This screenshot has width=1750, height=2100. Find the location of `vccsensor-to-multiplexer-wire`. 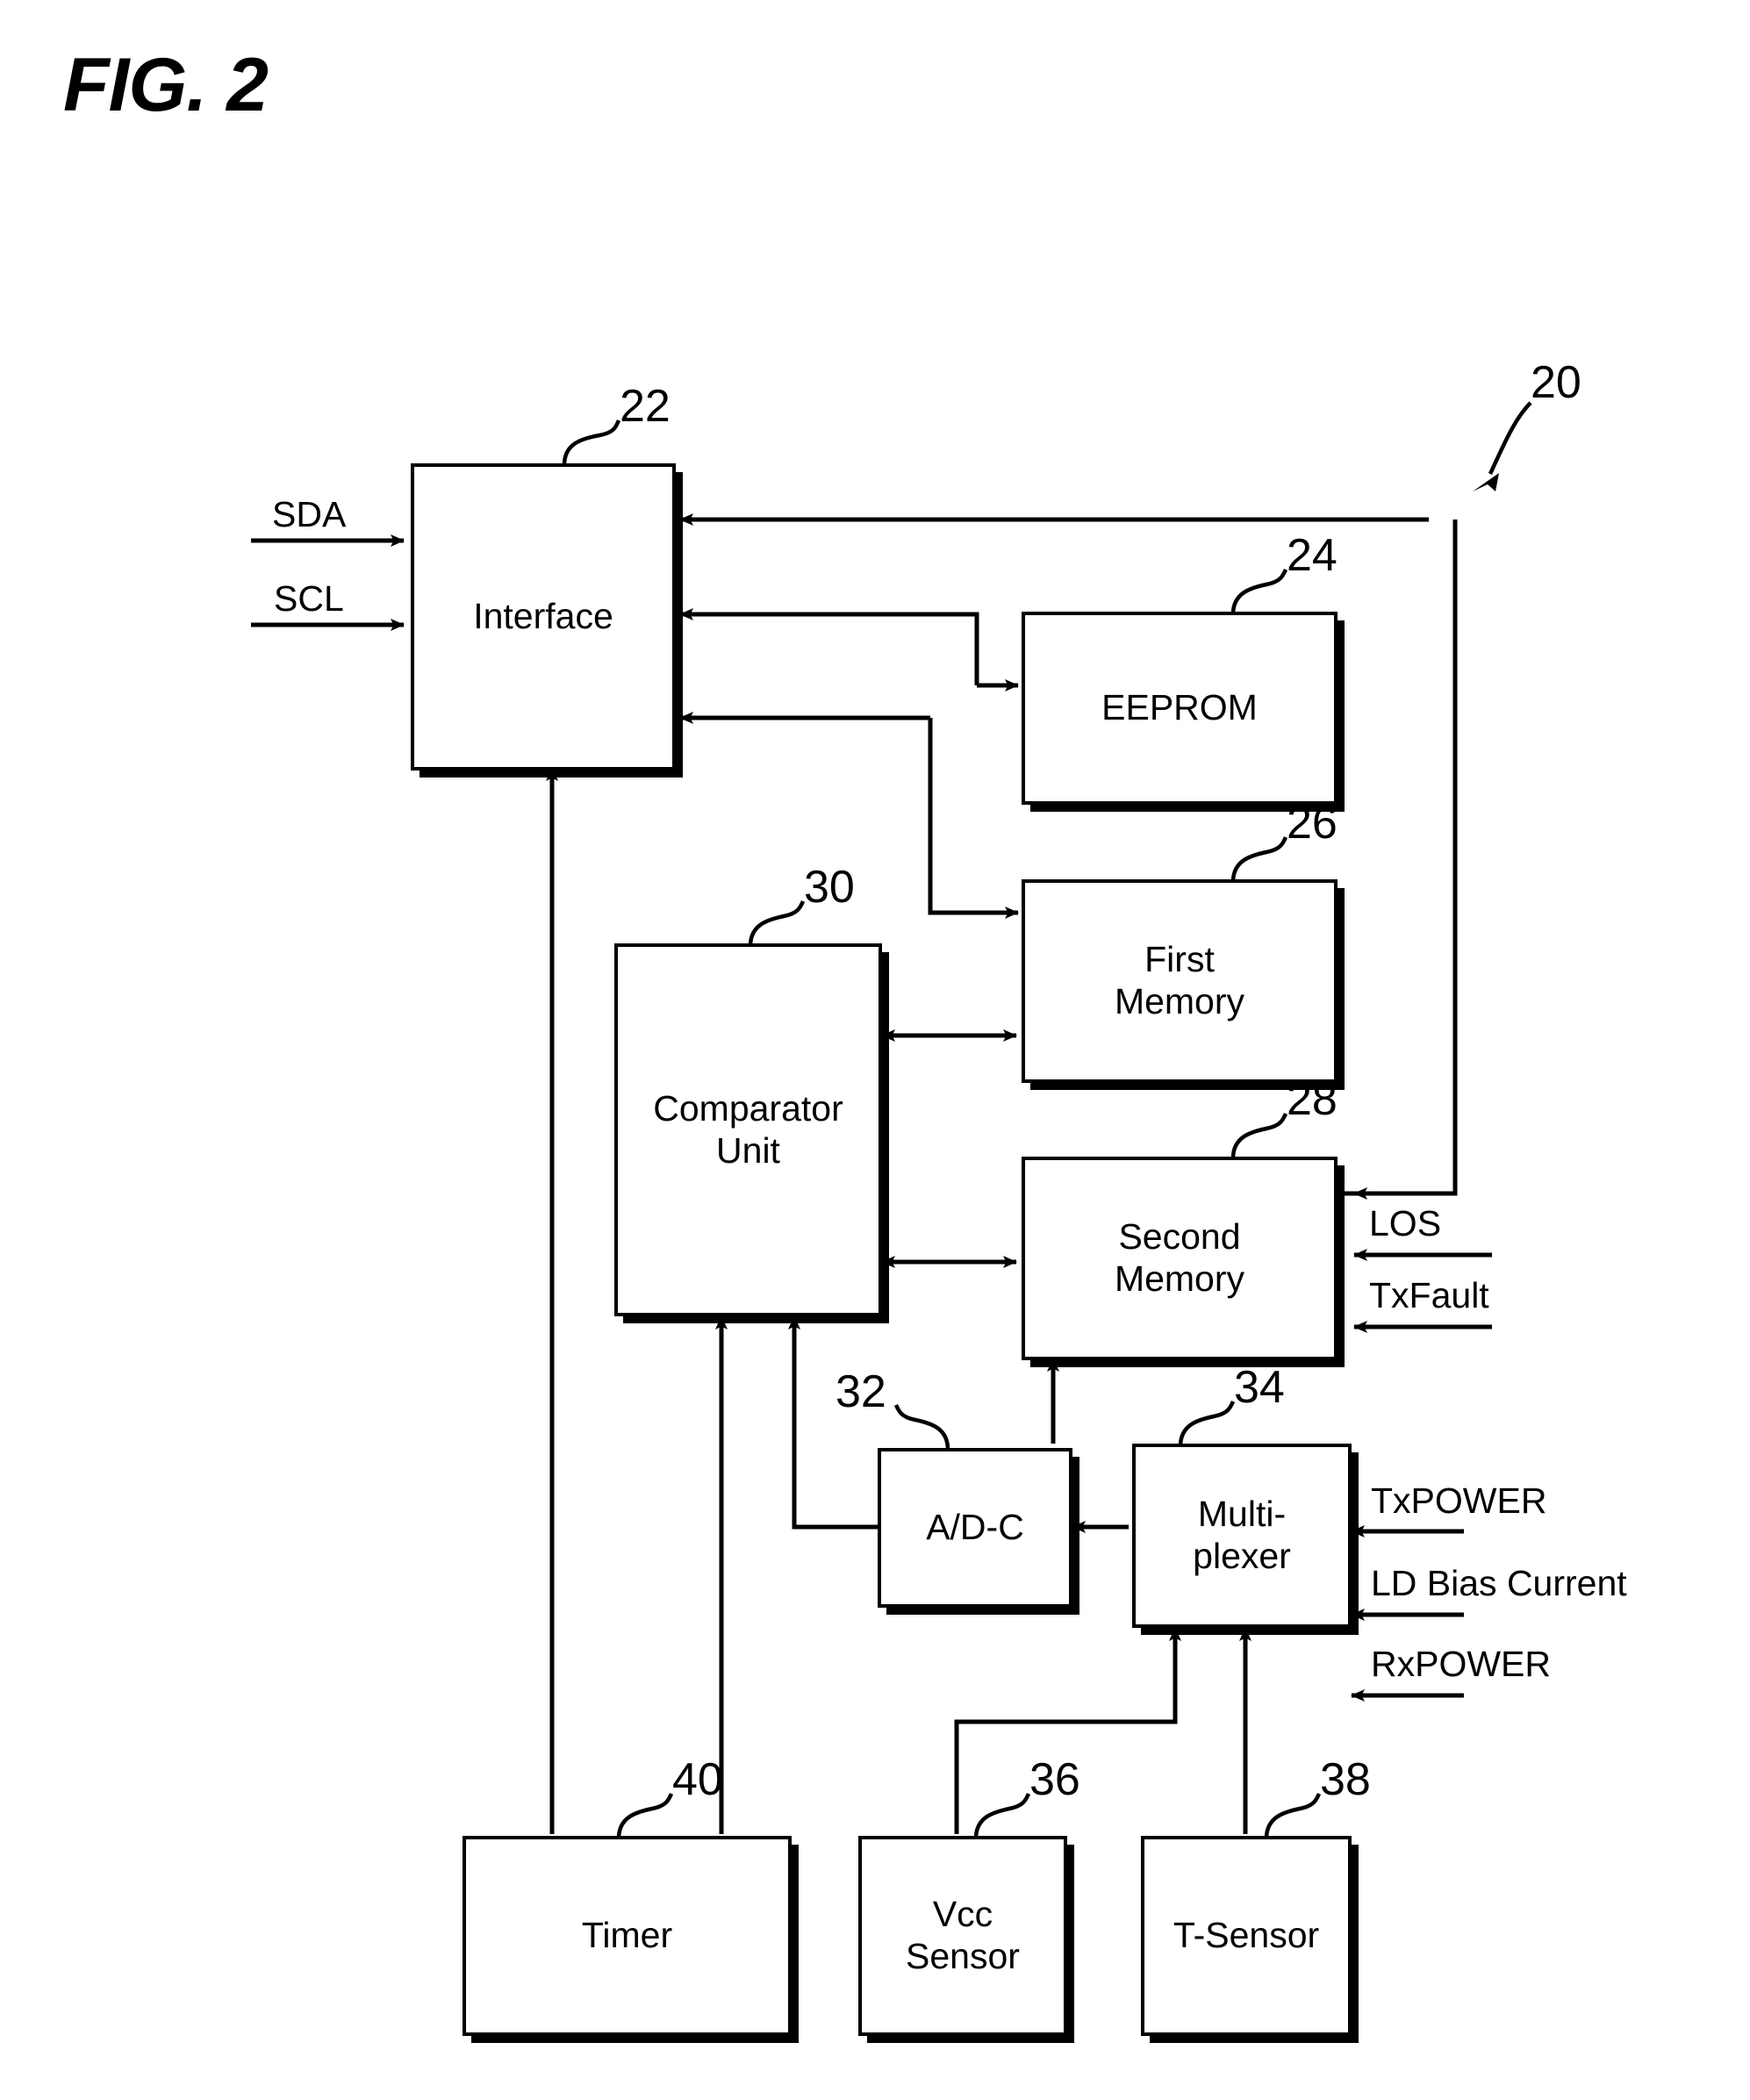

vccsensor-to-multiplexer-wire is located at coordinates (1066, 1738).